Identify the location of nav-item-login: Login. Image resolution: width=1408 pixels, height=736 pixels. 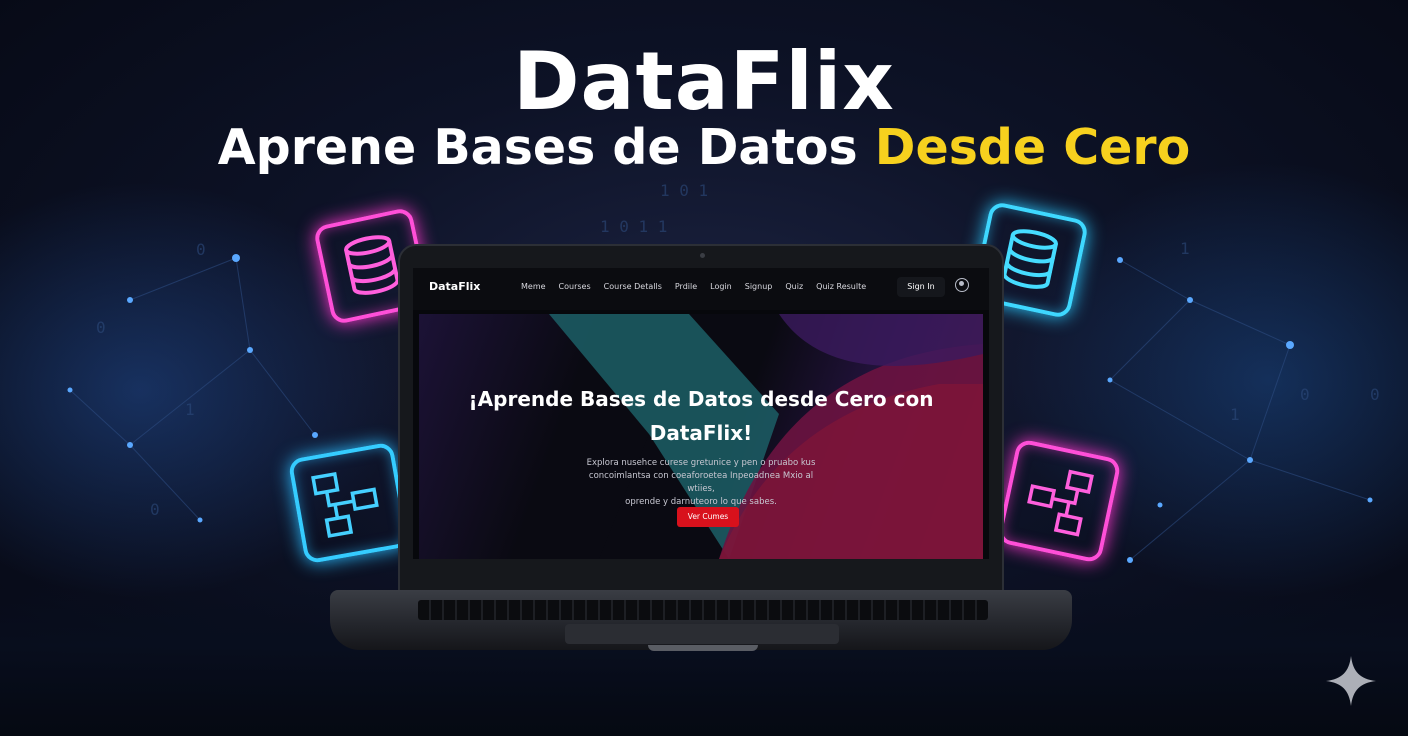
(721, 286).